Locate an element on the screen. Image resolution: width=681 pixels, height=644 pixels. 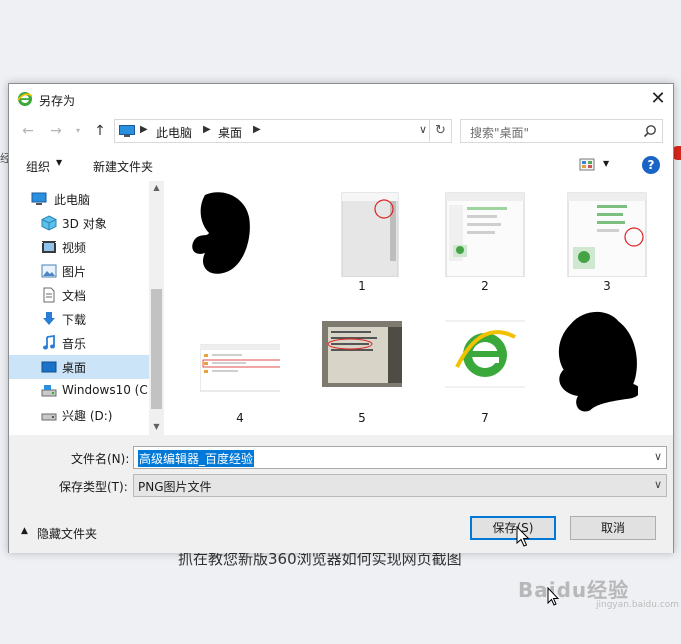
sidebar-item-desktop: 桌面 is located at coordinates (79, 367).